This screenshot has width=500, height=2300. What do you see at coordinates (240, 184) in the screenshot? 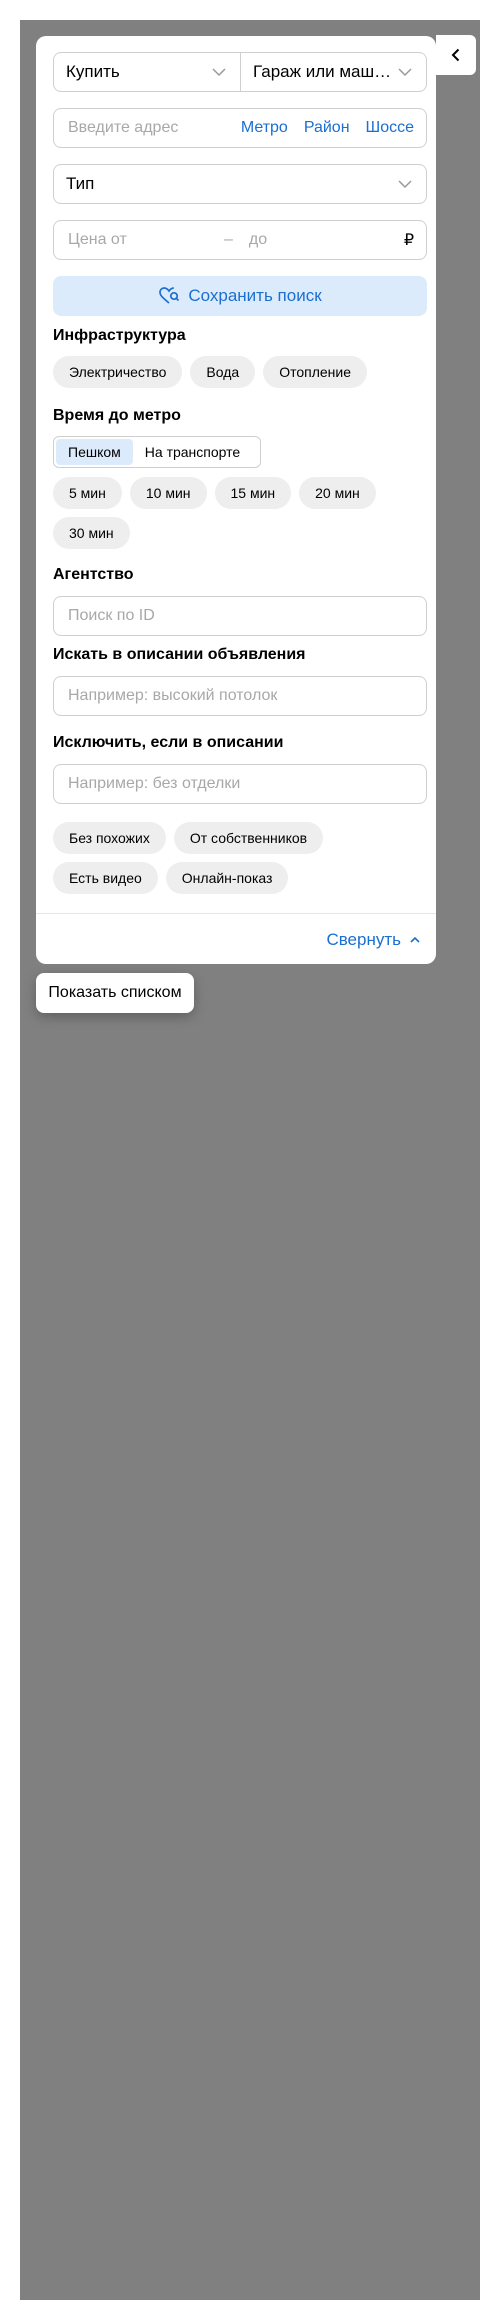
I see `type-select: Тип` at bounding box center [240, 184].